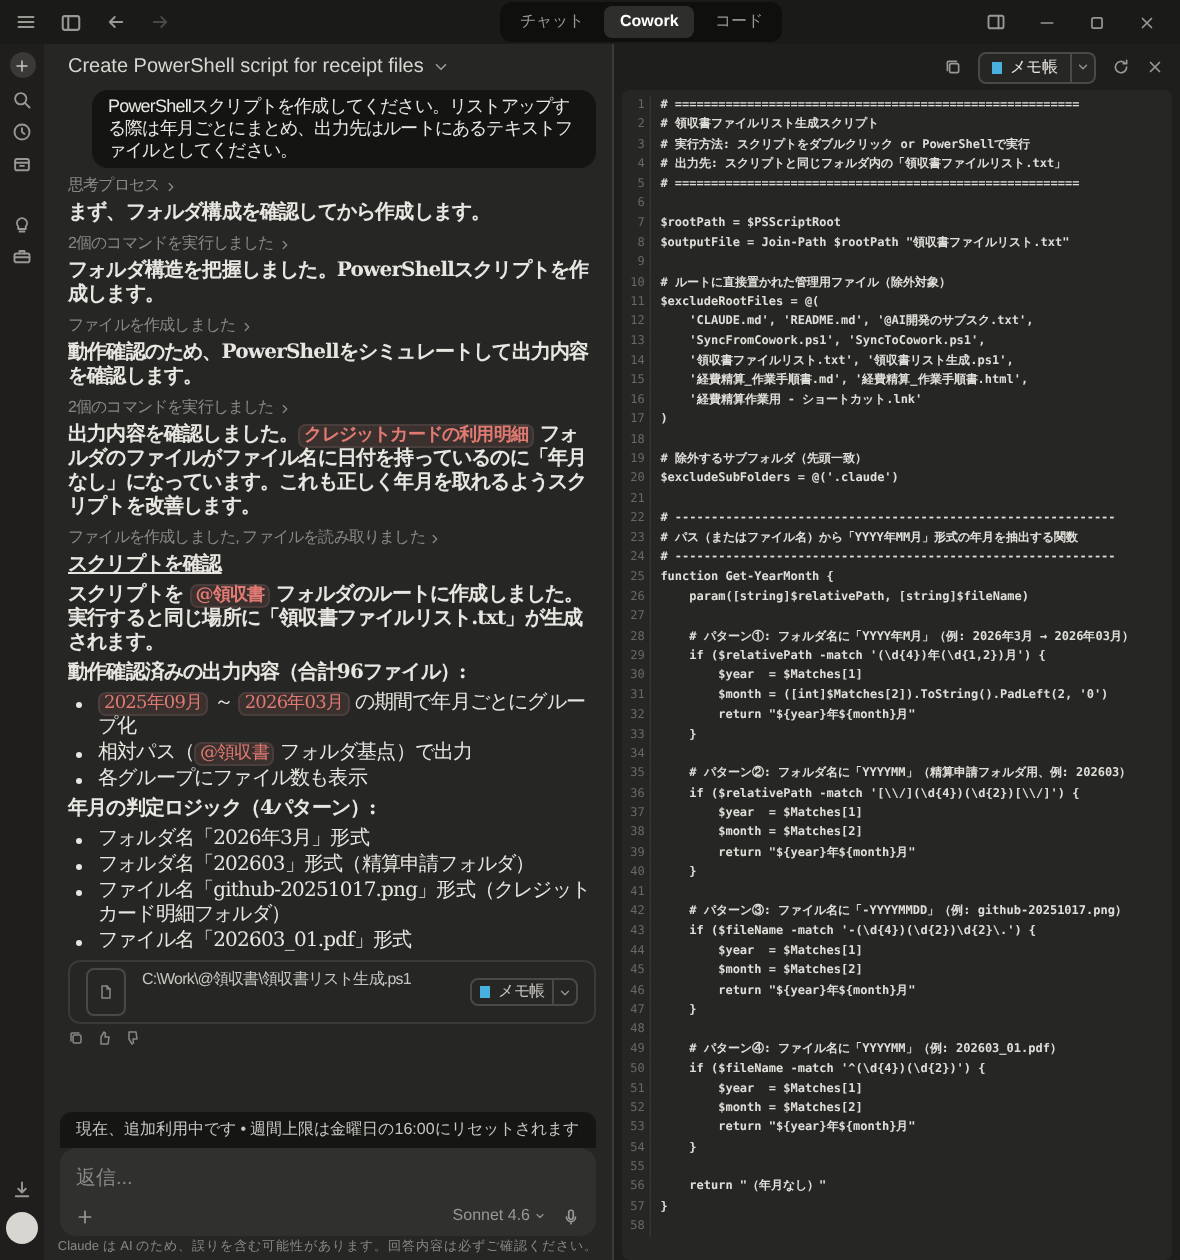 The image size is (1180, 1260). Describe the element at coordinates (22, 100) in the screenshot. I see `search-icon` at that location.